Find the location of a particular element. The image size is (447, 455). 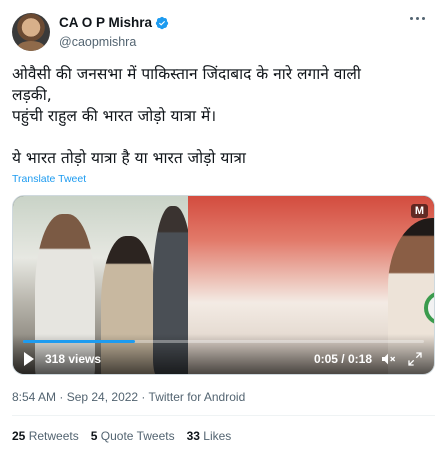

video-progress-fill is located at coordinates (79, 341).